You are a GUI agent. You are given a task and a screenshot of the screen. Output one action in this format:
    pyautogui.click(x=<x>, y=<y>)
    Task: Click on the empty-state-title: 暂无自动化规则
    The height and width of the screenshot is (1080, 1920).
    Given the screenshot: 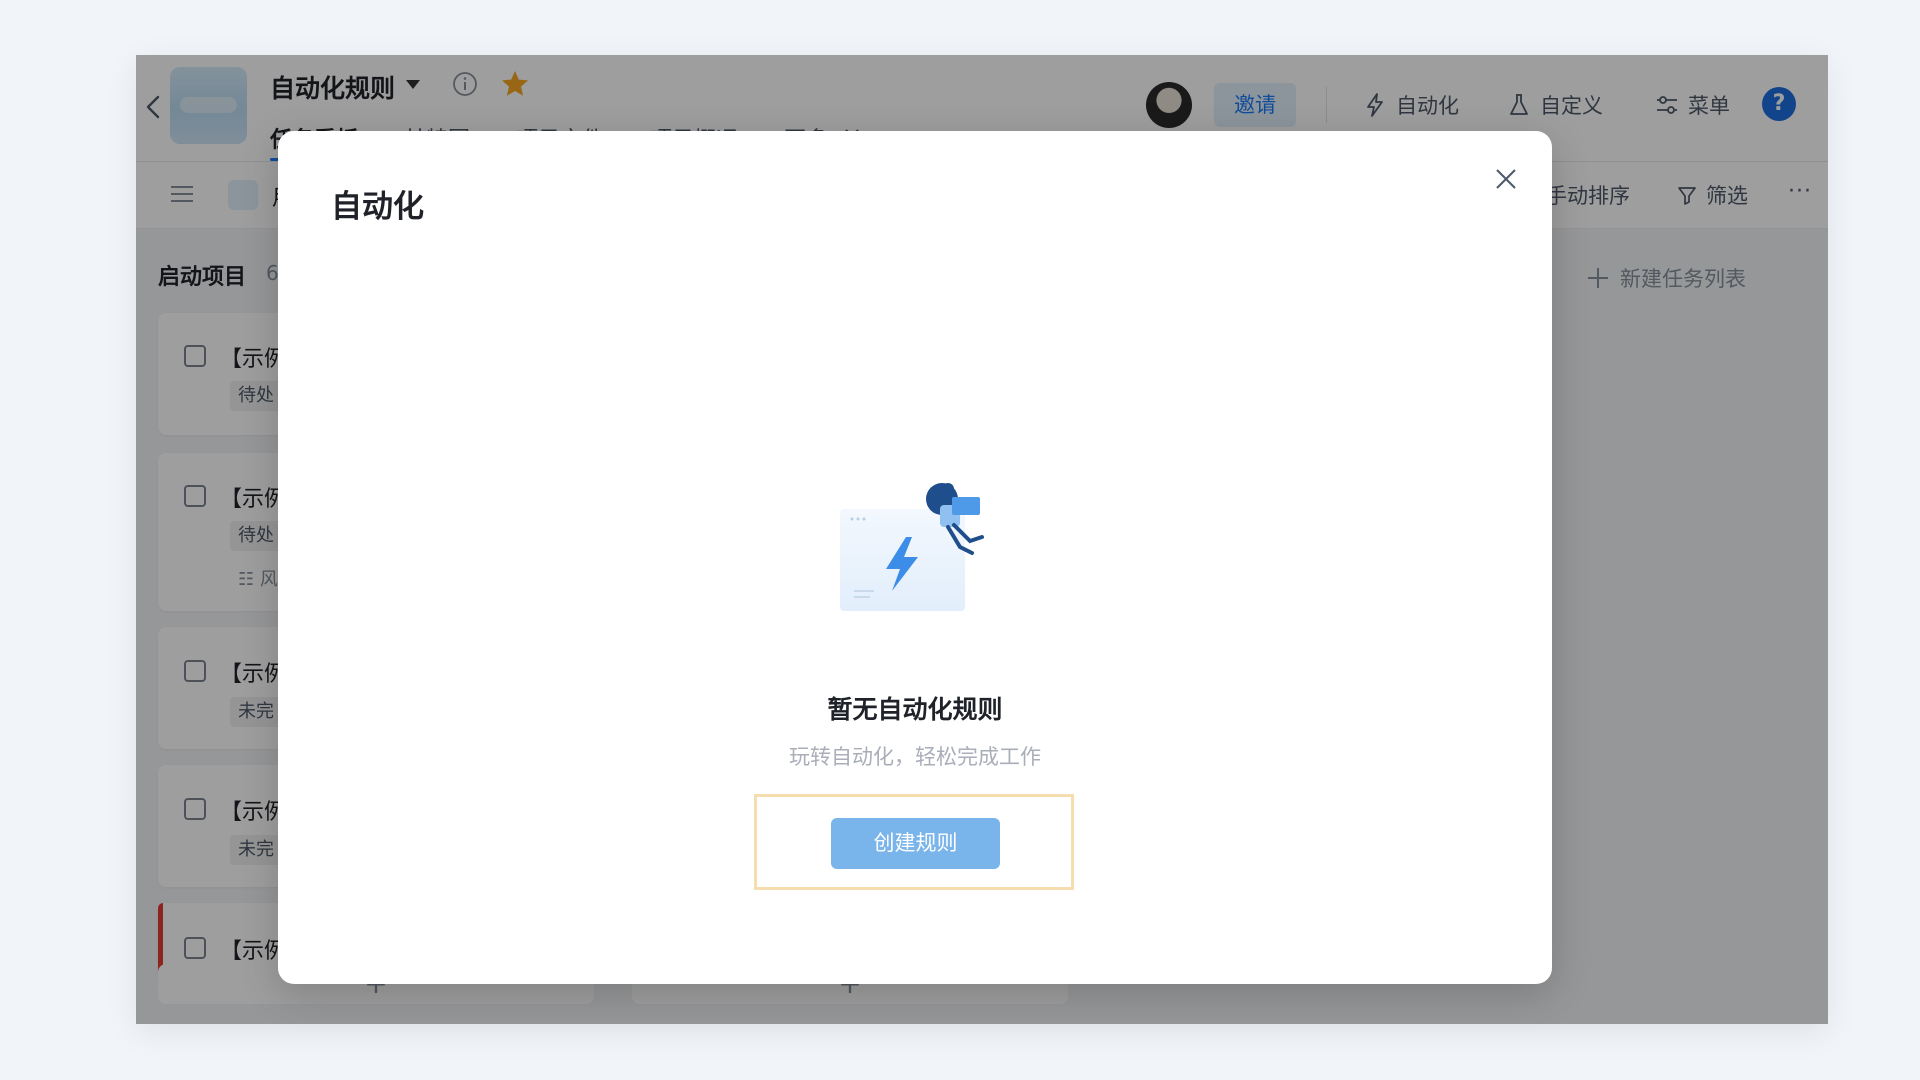 What is the action you would take?
    pyautogui.click(x=915, y=709)
    